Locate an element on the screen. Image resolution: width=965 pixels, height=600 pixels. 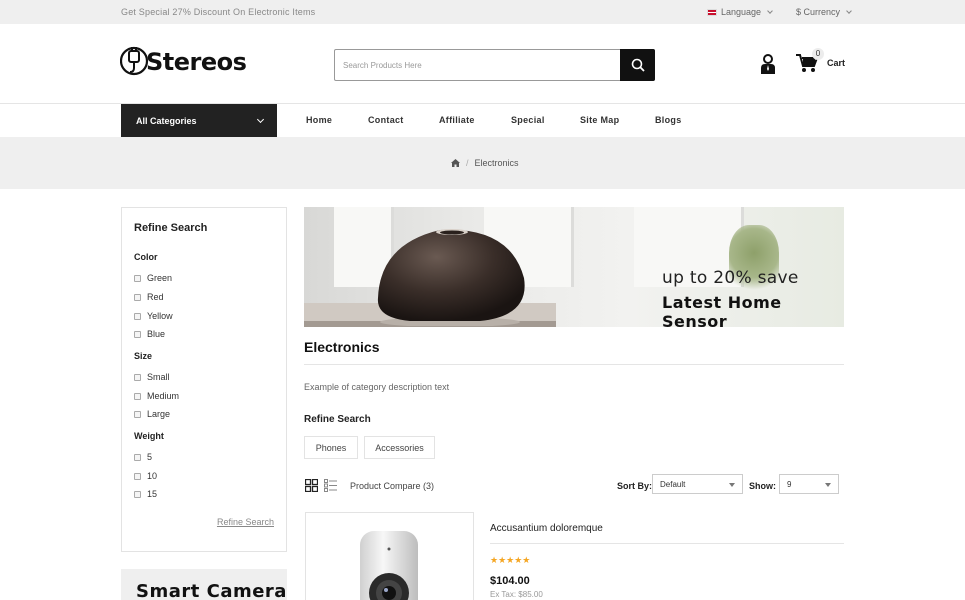
show-select-value: 9 is located at coordinates (789, 484).